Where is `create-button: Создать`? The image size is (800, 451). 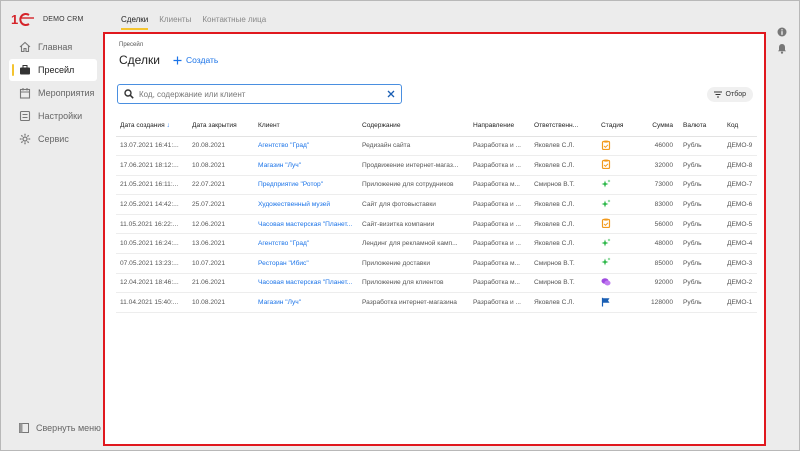
create-button: Создать is located at coordinates (195, 60).